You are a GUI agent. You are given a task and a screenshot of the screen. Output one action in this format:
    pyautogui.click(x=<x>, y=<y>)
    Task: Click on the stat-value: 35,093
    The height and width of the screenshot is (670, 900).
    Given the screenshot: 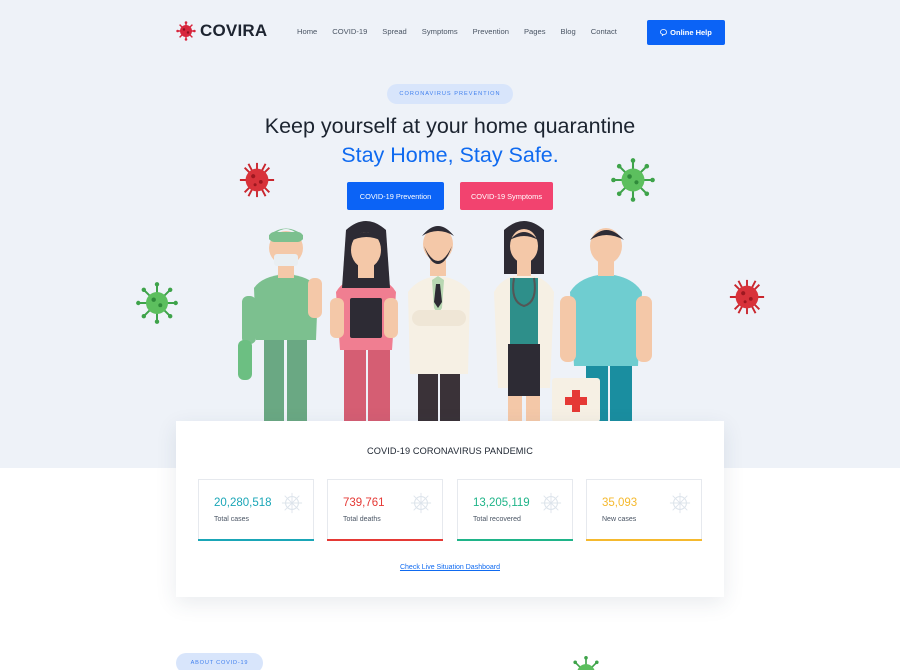 What is the action you would take?
    pyautogui.click(x=620, y=503)
    